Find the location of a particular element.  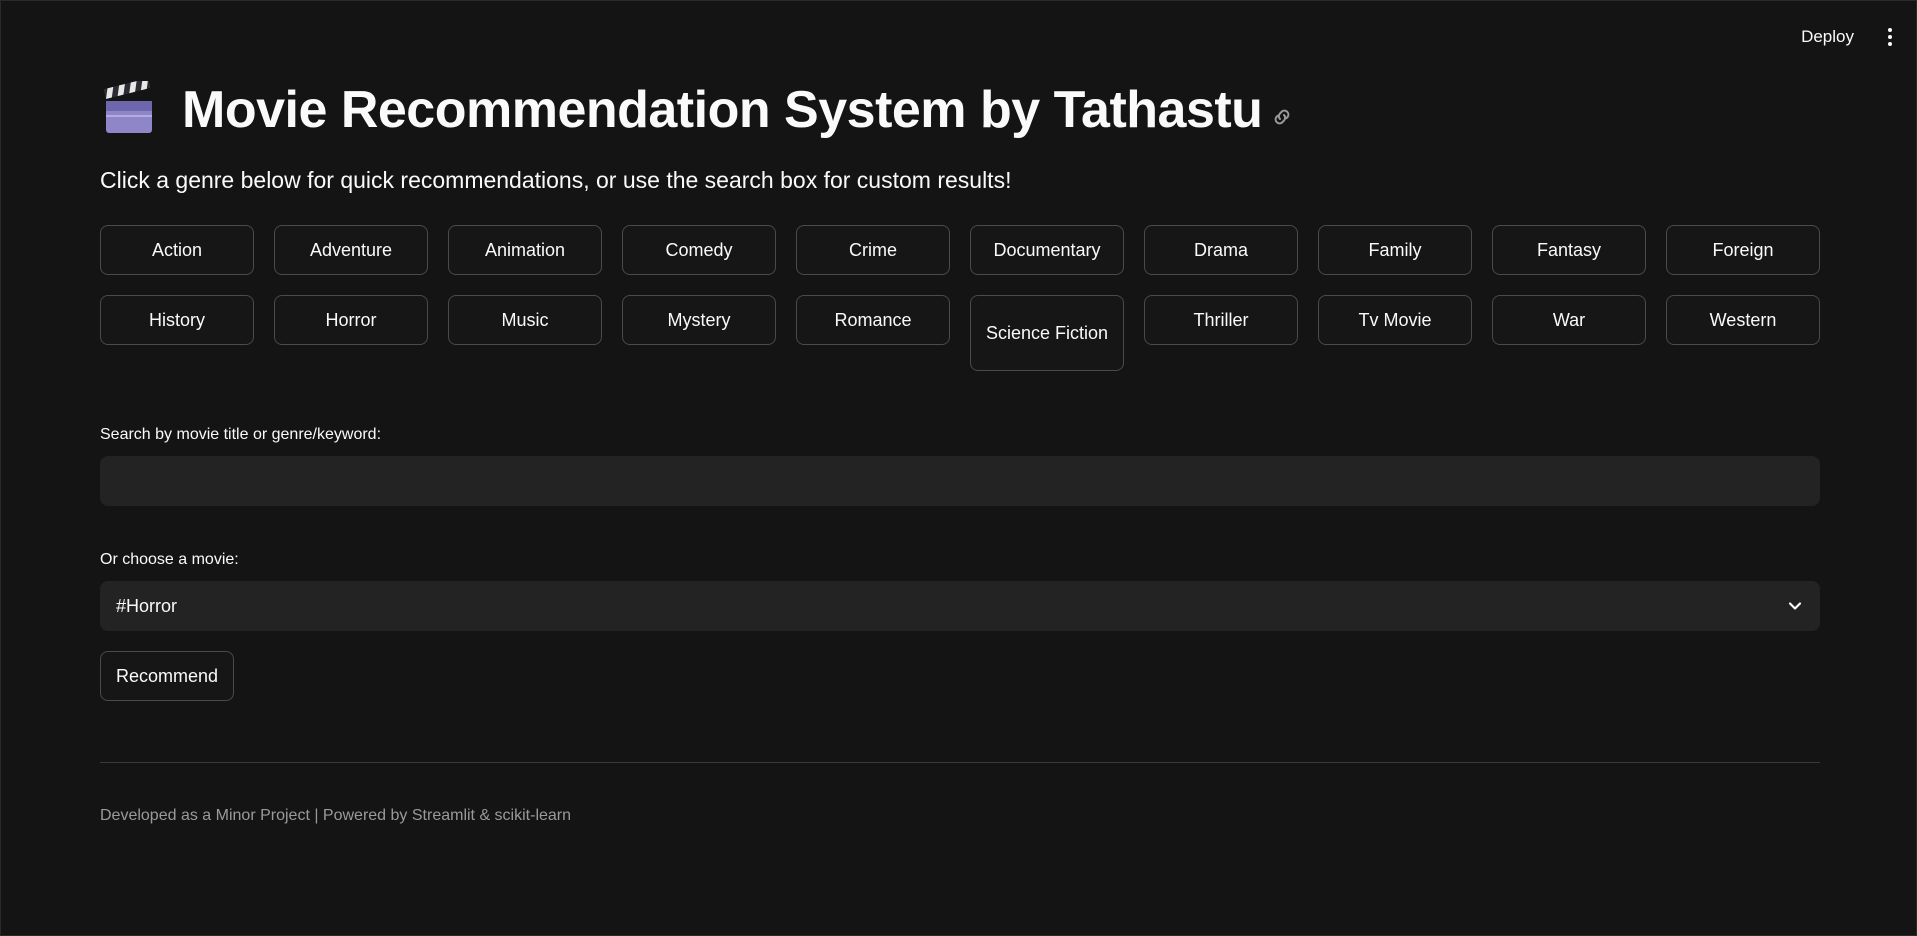

link-icon is located at coordinates (1282, 117).